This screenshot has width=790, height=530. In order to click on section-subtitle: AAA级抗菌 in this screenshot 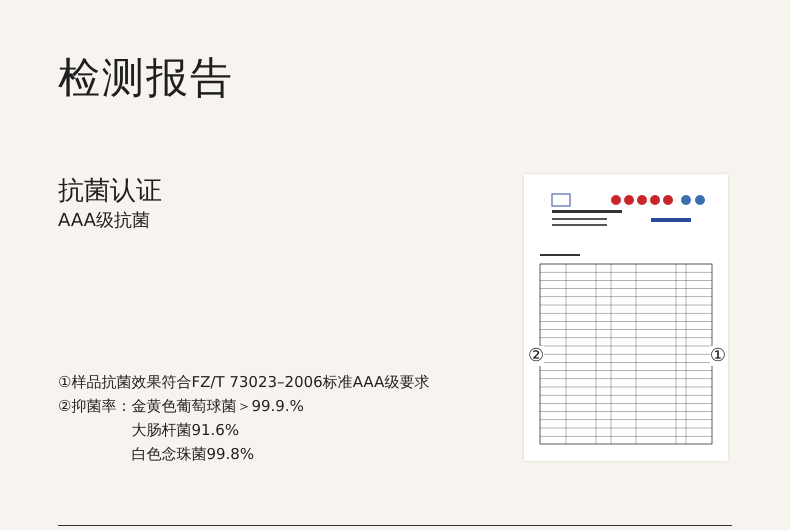, I will do `click(104, 221)`.